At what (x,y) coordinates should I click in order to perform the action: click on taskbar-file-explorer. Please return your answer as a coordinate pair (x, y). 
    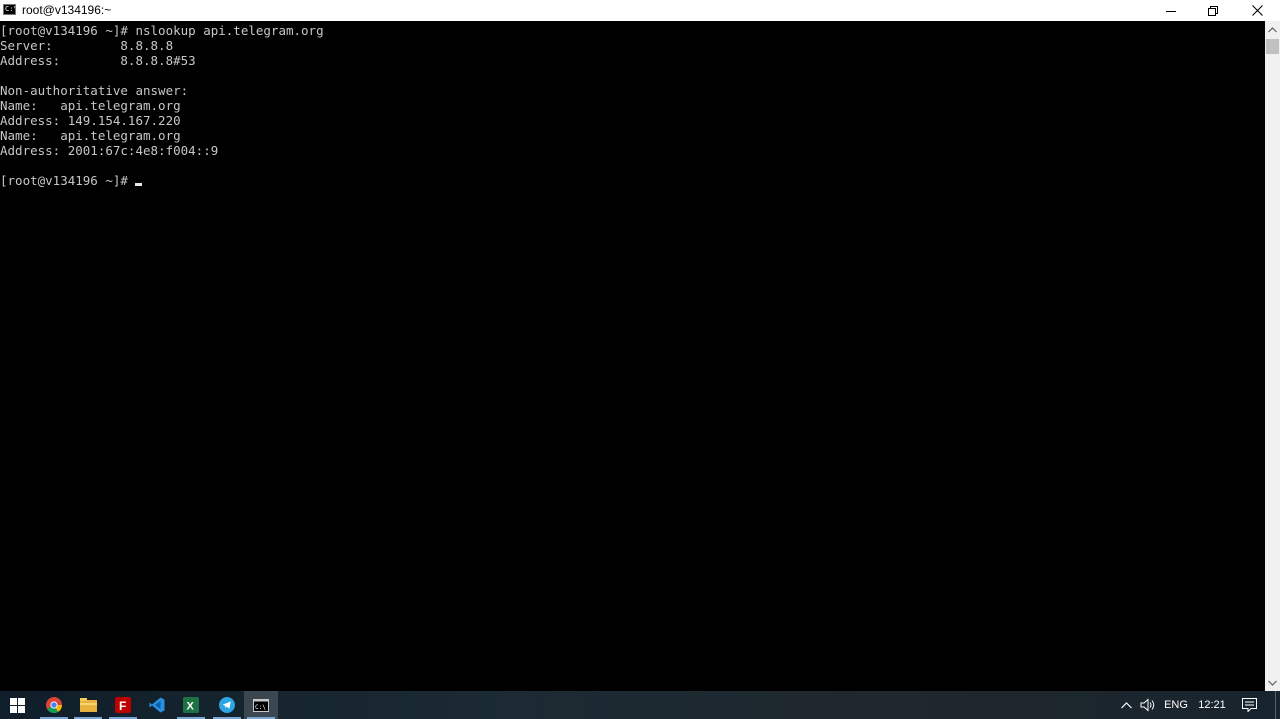
    Looking at the image, I should click on (88, 705).